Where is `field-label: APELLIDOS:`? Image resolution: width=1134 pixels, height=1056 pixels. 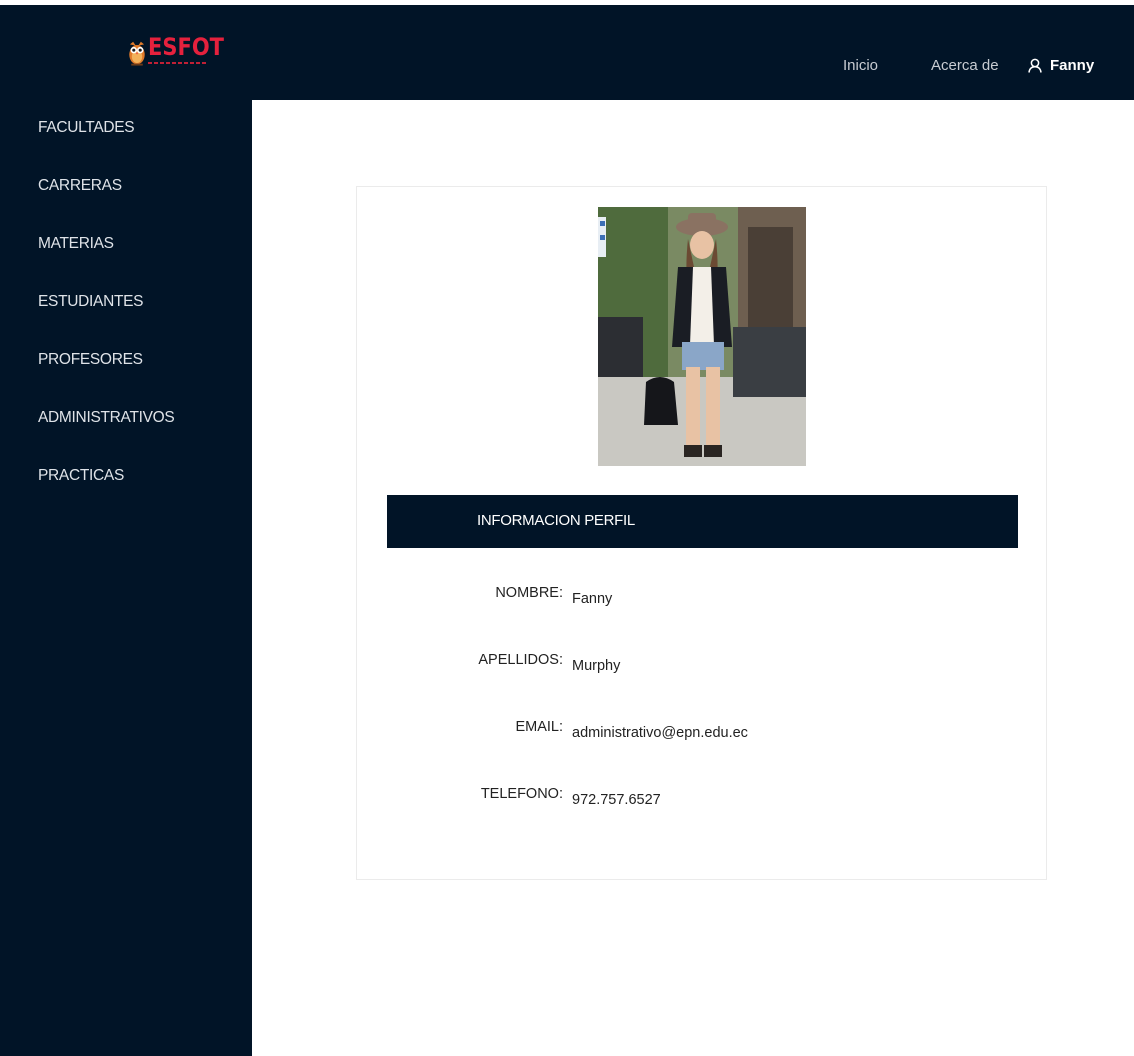 field-label: APELLIDOS: is located at coordinates (520, 660).